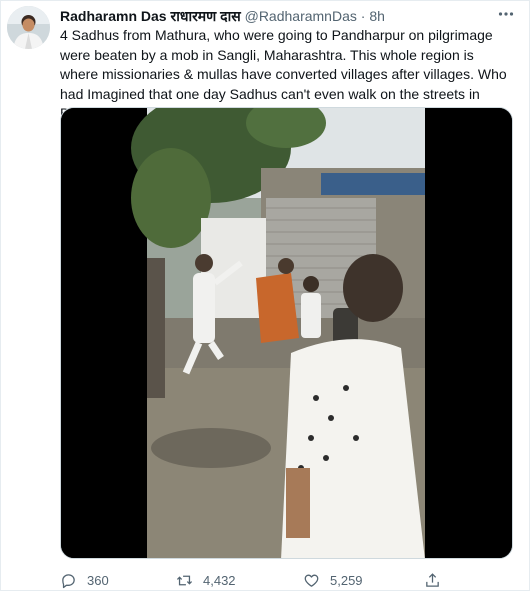 The width and height of the screenshot is (530, 591). Describe the element at coordinates (68, 580) in the screenshot. I see `reply-icon` at that location.